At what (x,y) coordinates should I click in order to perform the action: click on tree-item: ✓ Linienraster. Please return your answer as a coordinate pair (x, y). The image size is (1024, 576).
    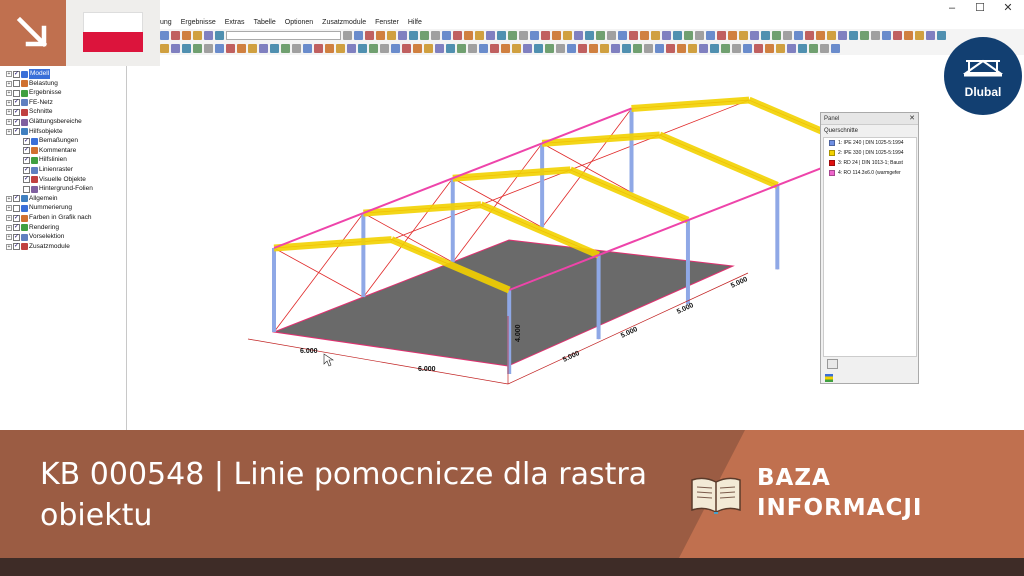
    Looking at the image, I should click on (44, 170).